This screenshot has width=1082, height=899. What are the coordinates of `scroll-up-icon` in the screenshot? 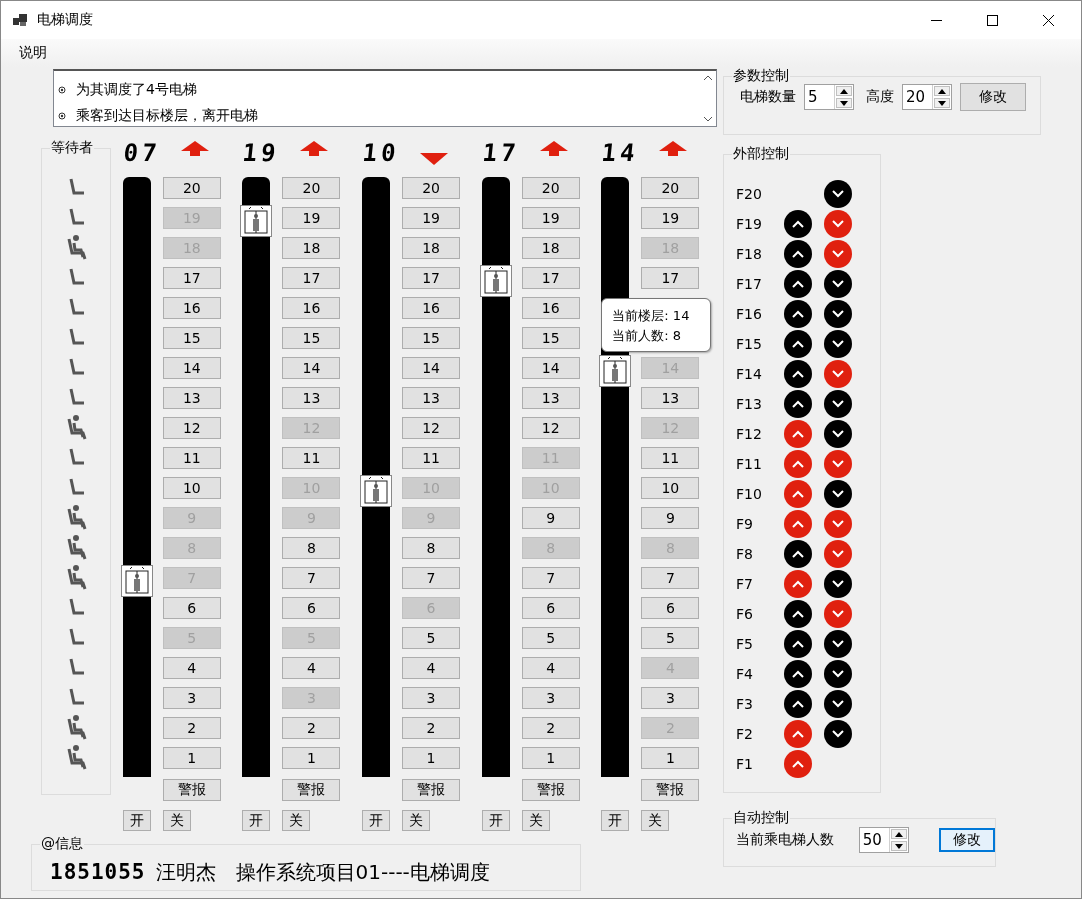 It's located at (707, 78).